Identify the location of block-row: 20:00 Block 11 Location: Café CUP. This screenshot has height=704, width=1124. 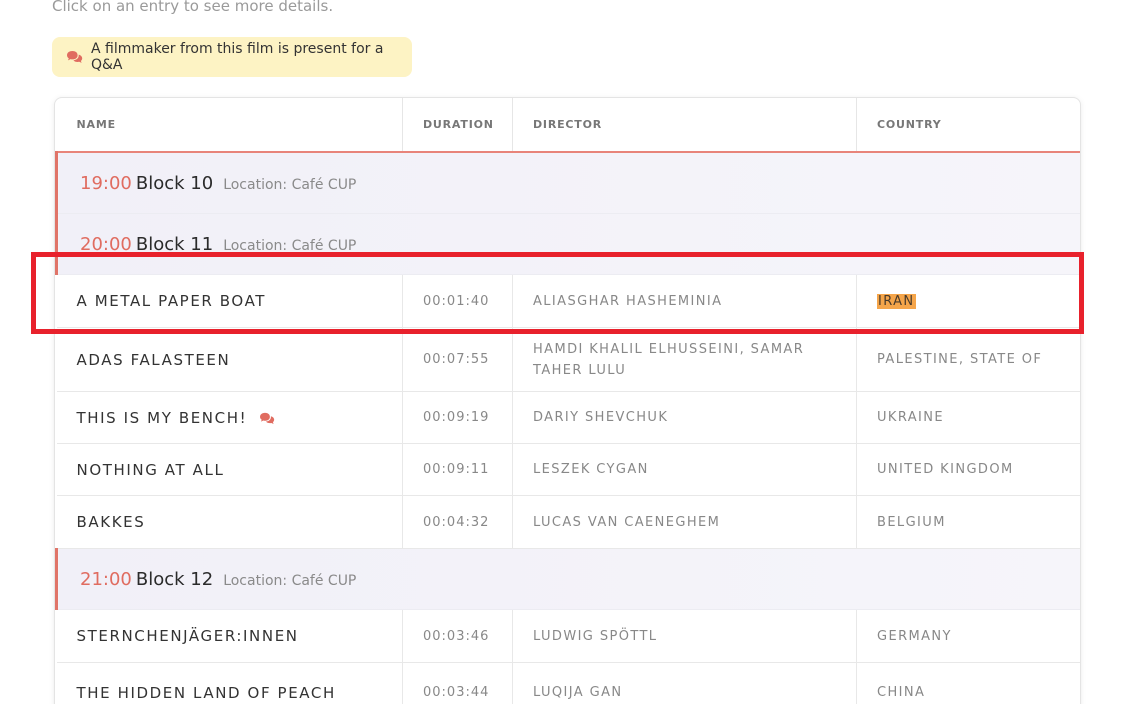
(567, 244).